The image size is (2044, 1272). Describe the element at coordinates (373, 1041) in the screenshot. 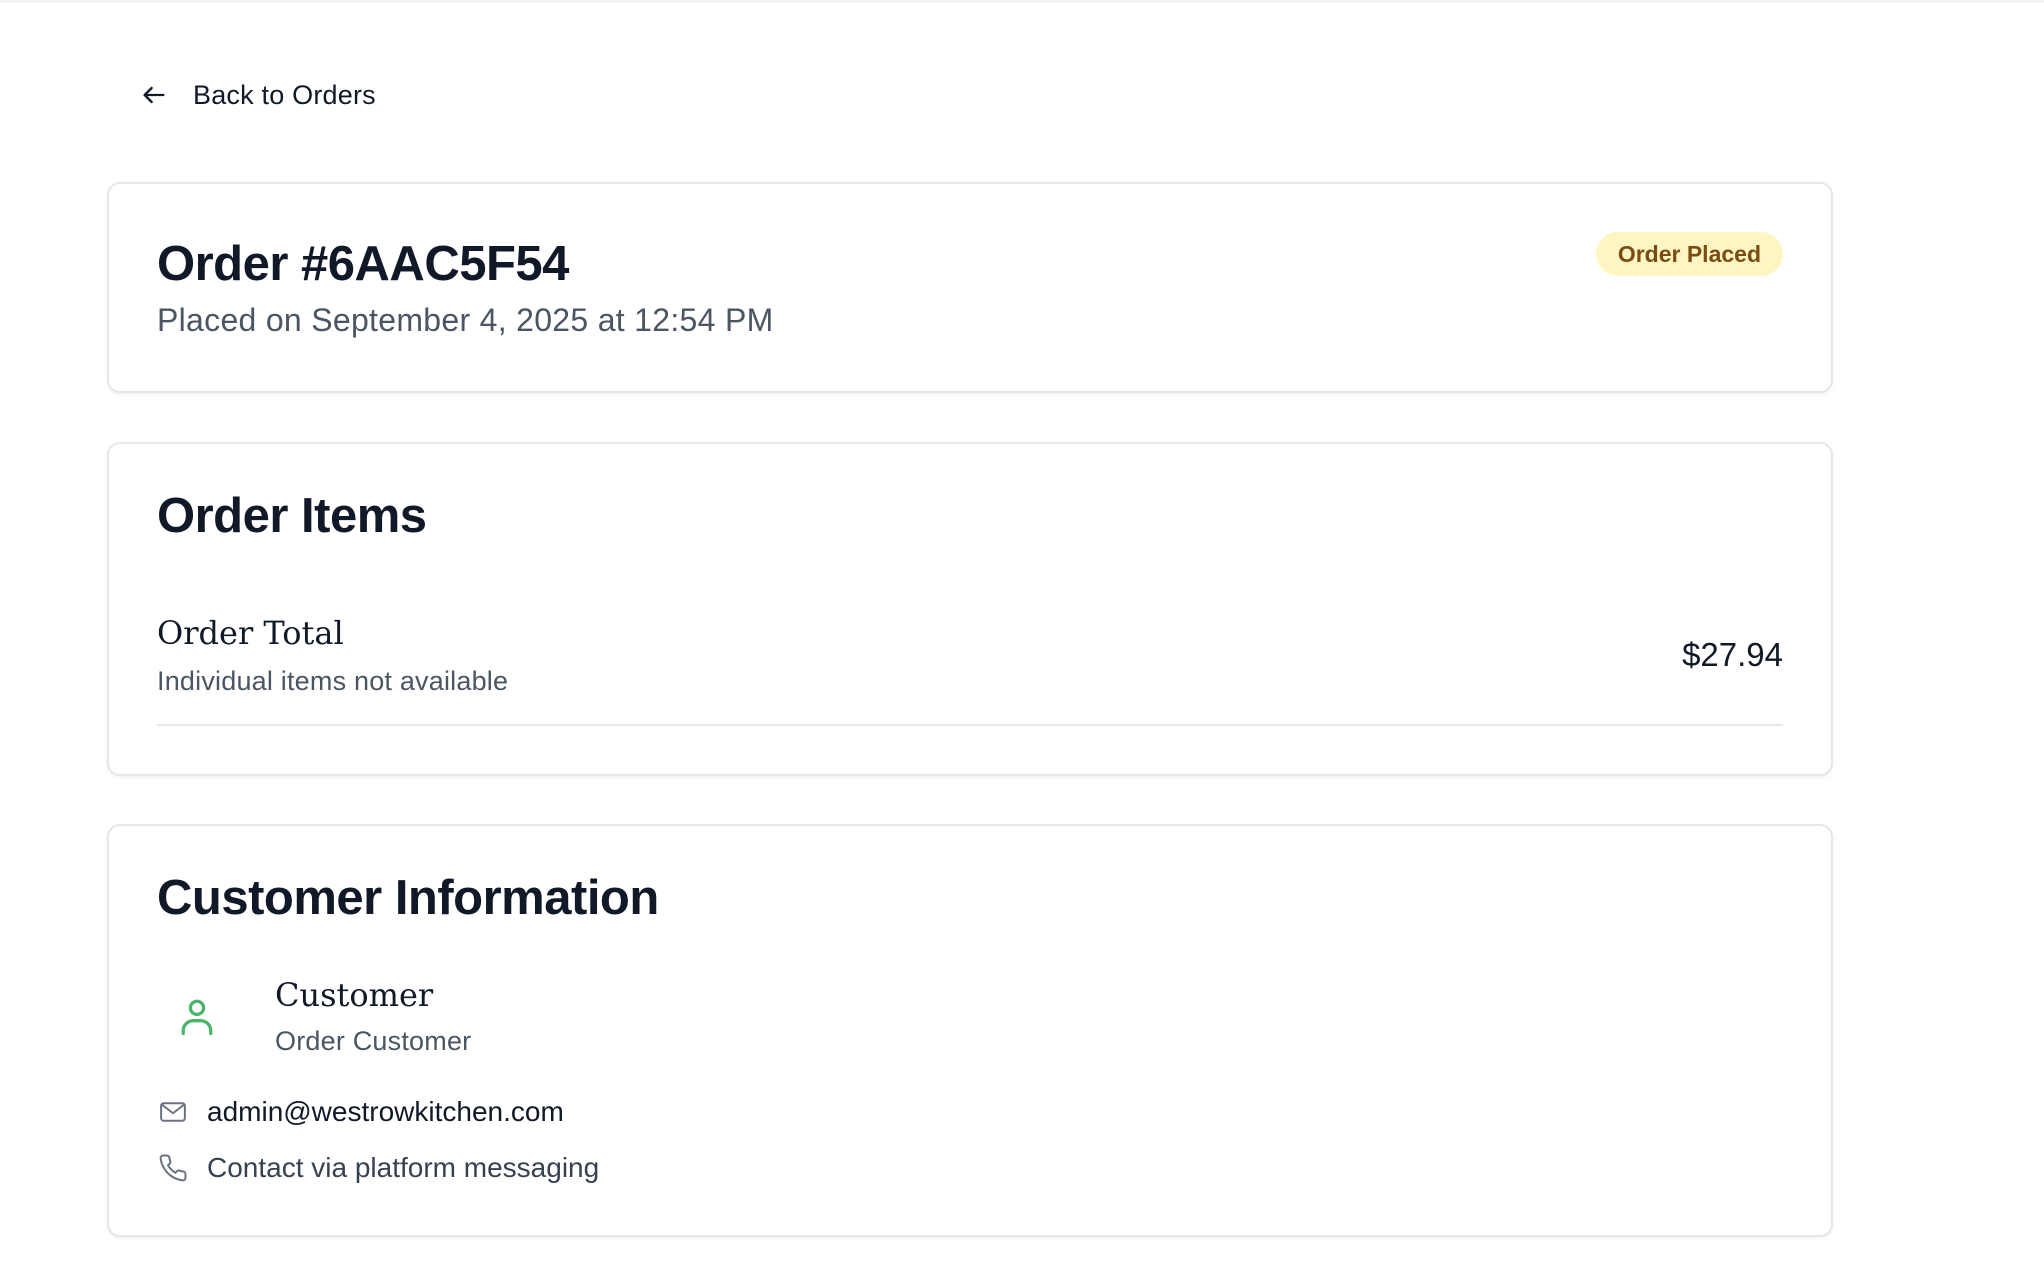

I see `customer-role: Order Customer` at that location.